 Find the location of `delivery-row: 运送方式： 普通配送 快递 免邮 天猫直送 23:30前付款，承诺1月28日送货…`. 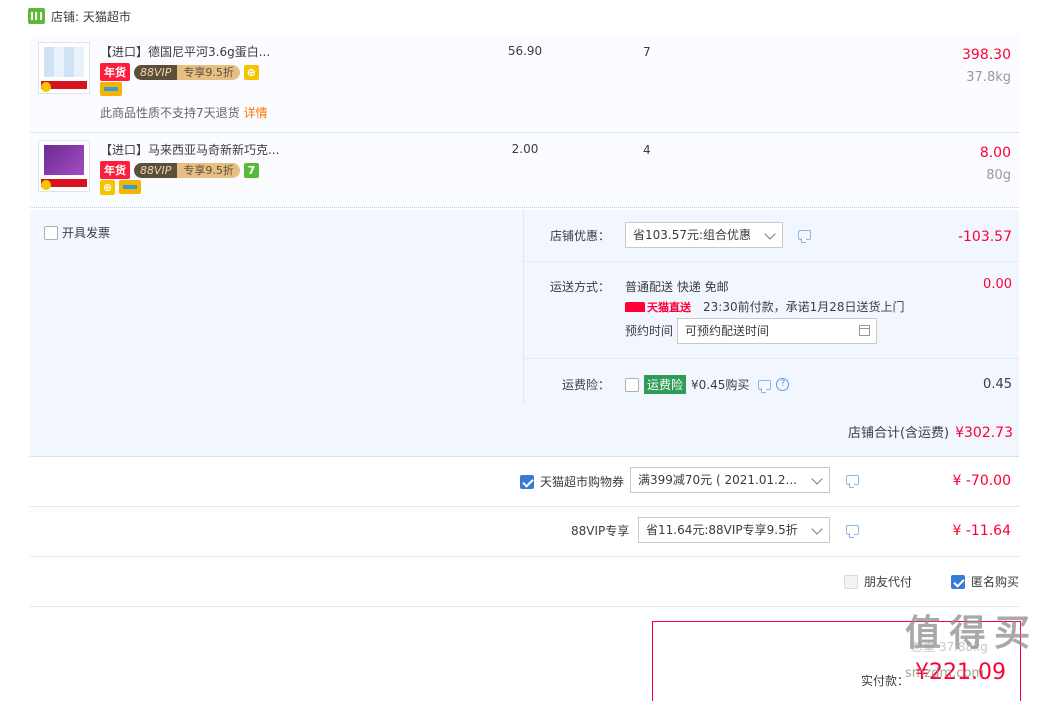

delivery-row: 运送方式： 普通配送 快递 免邮 天猫直送 23:30前付款，承诺1月28日送货… is located at coordinates (772, 310).